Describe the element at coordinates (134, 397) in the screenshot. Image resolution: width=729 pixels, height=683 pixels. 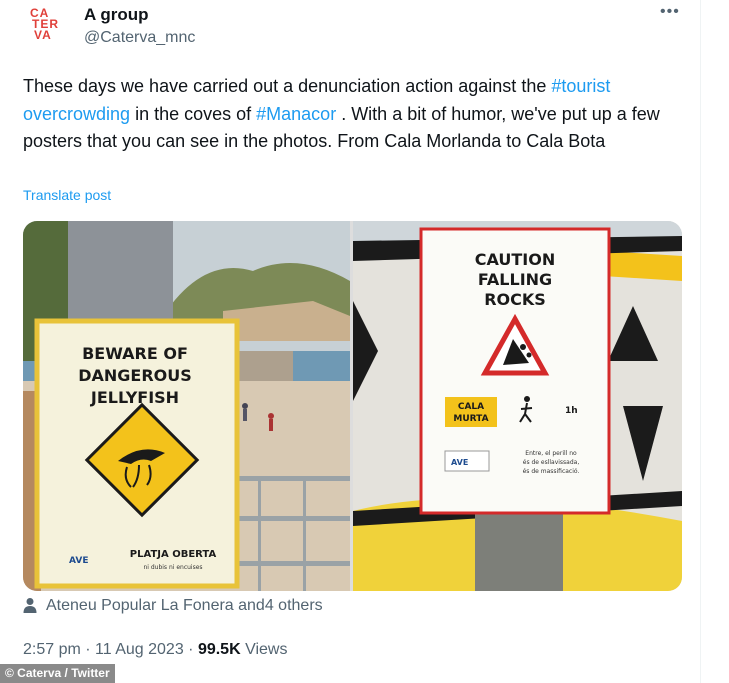
I see `jellyfish-poster-line: JELLYFISH` at that location.